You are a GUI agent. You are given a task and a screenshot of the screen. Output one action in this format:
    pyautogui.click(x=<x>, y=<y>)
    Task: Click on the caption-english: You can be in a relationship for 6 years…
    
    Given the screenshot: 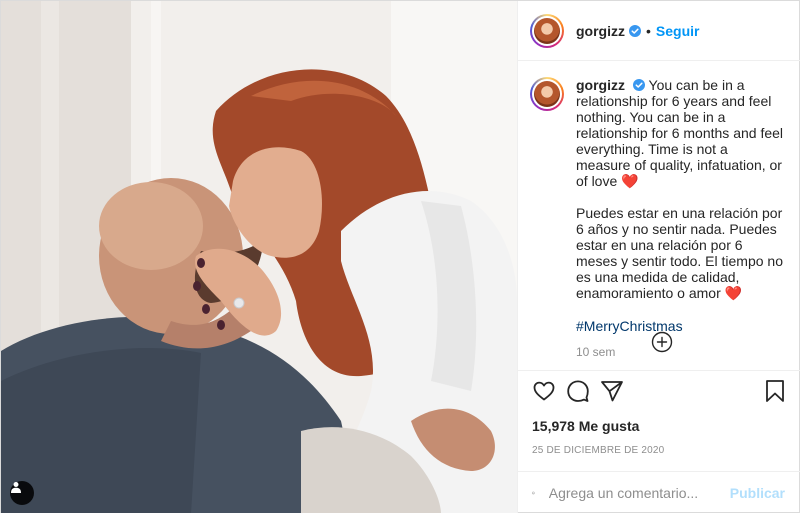 What is the action you would take?
    pyautogui.click(x=680, y=133)
    